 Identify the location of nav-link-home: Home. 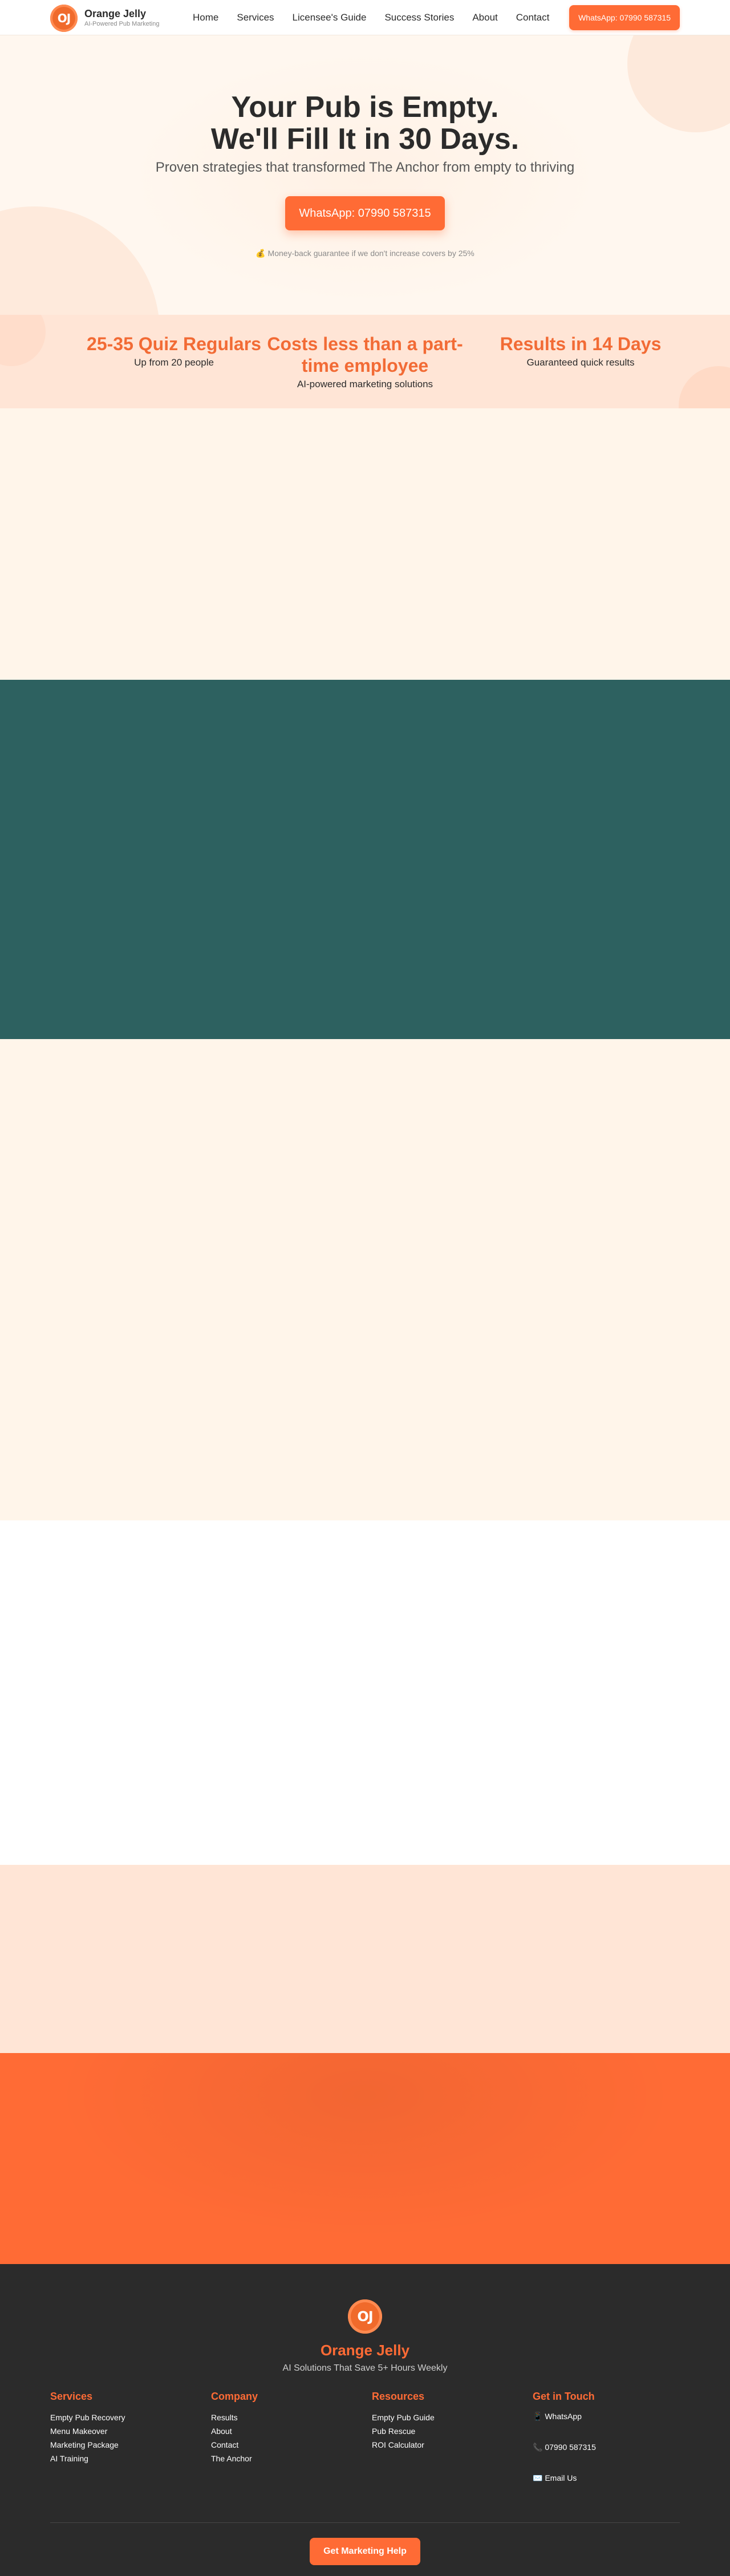
(205, 17).